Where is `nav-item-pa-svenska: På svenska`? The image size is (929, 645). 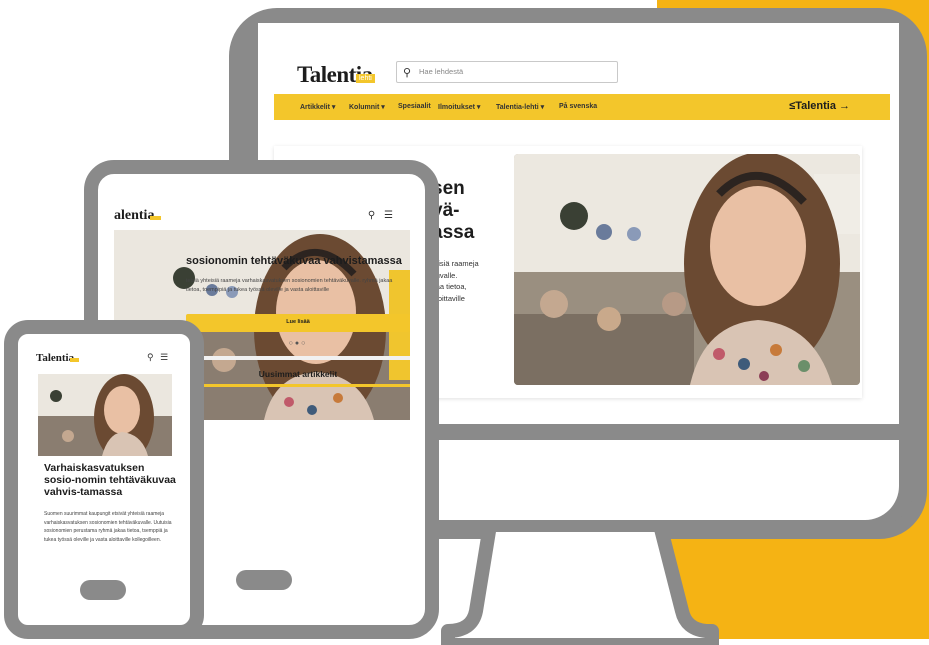 nav-item-pa-svenska: På svenska is located at coordinates (578, 106).